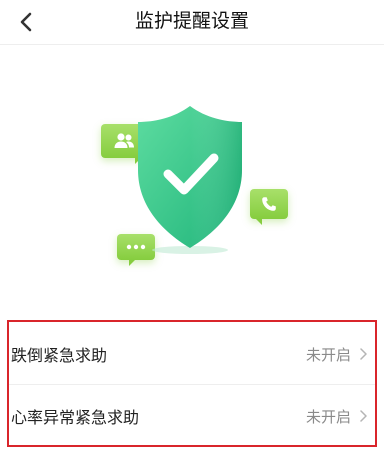 Image resolution: width=384 pixels, height=474 pixels. Describe the element at coordinates (75, 417) in the screenshot. I see `heart-rate-emergency-label: 心率异常紧急求助` at that location.